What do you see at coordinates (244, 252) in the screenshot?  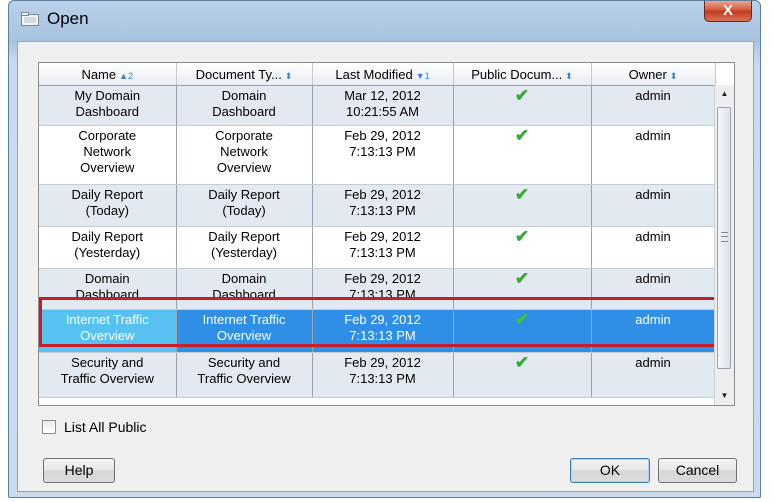 I see `cell-text-line: (Yesterday)` at bounding box center [244, 252].